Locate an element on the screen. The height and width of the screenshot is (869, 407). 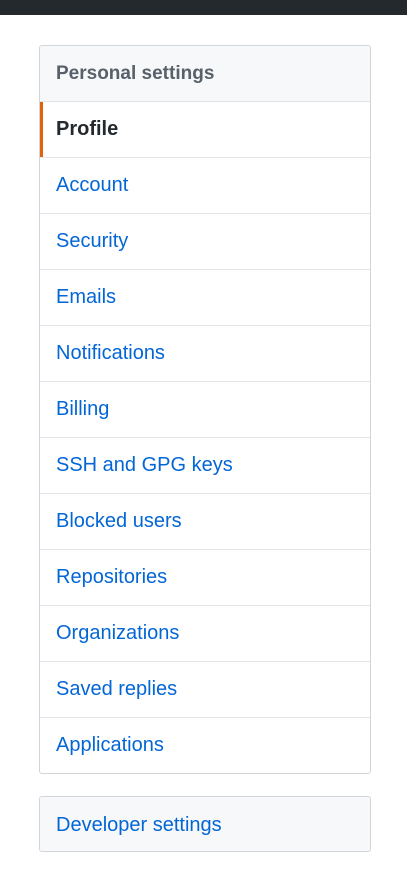
header-bar is located at coordinates (203, 7).